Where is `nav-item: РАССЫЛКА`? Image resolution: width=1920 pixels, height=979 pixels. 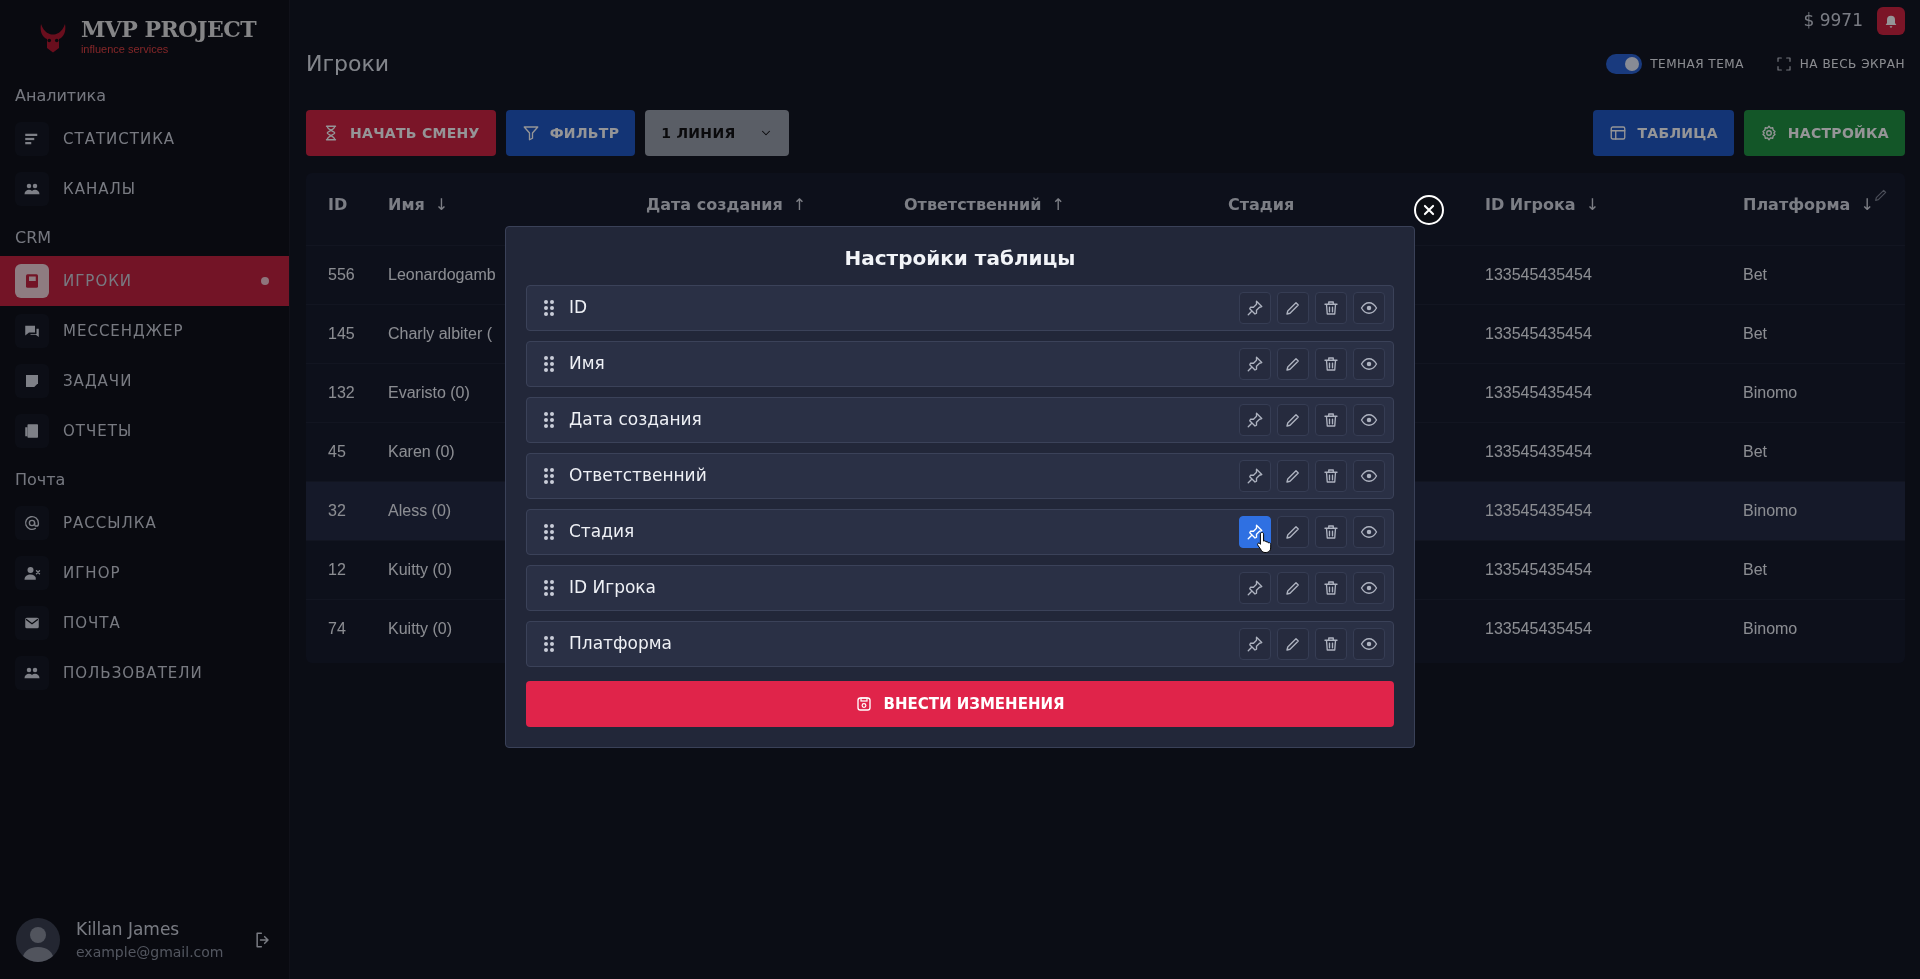
nav-item: РАССЫЛКА is located at coordinates (144, 523).